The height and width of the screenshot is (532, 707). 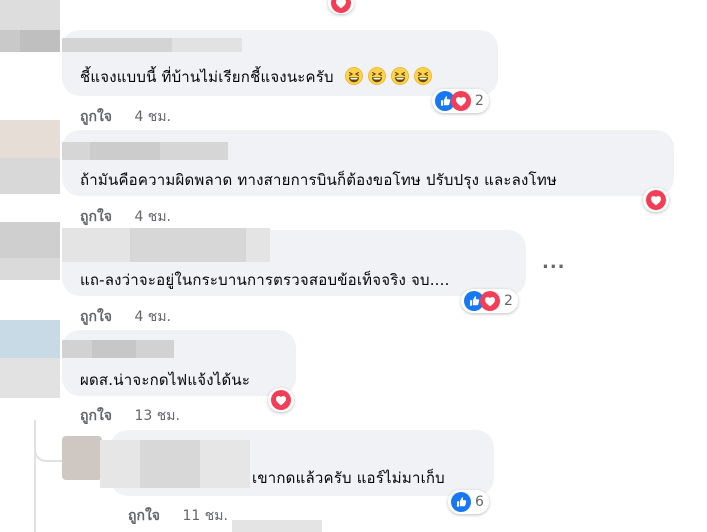 What do you see at coordinates (130, 416) in the screenshot?
I see `comment-actions: ถูกใจ 13 ชม.` at bounding box center [130, 416].